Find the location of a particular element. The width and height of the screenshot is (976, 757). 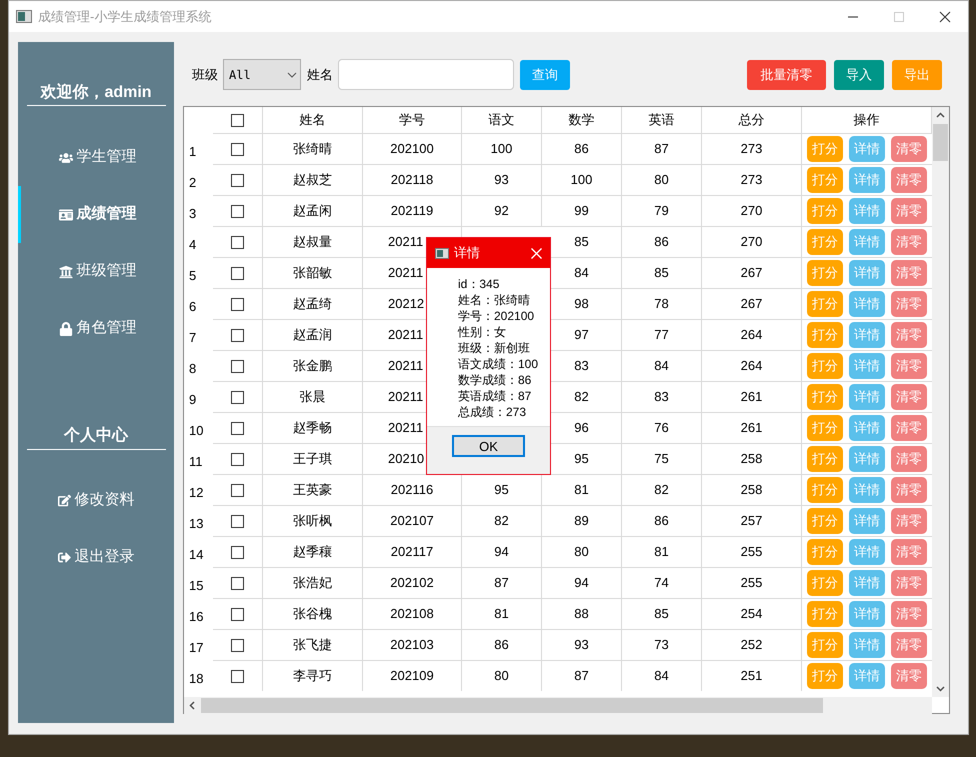

close-icon is located at coordinates (536, 253).